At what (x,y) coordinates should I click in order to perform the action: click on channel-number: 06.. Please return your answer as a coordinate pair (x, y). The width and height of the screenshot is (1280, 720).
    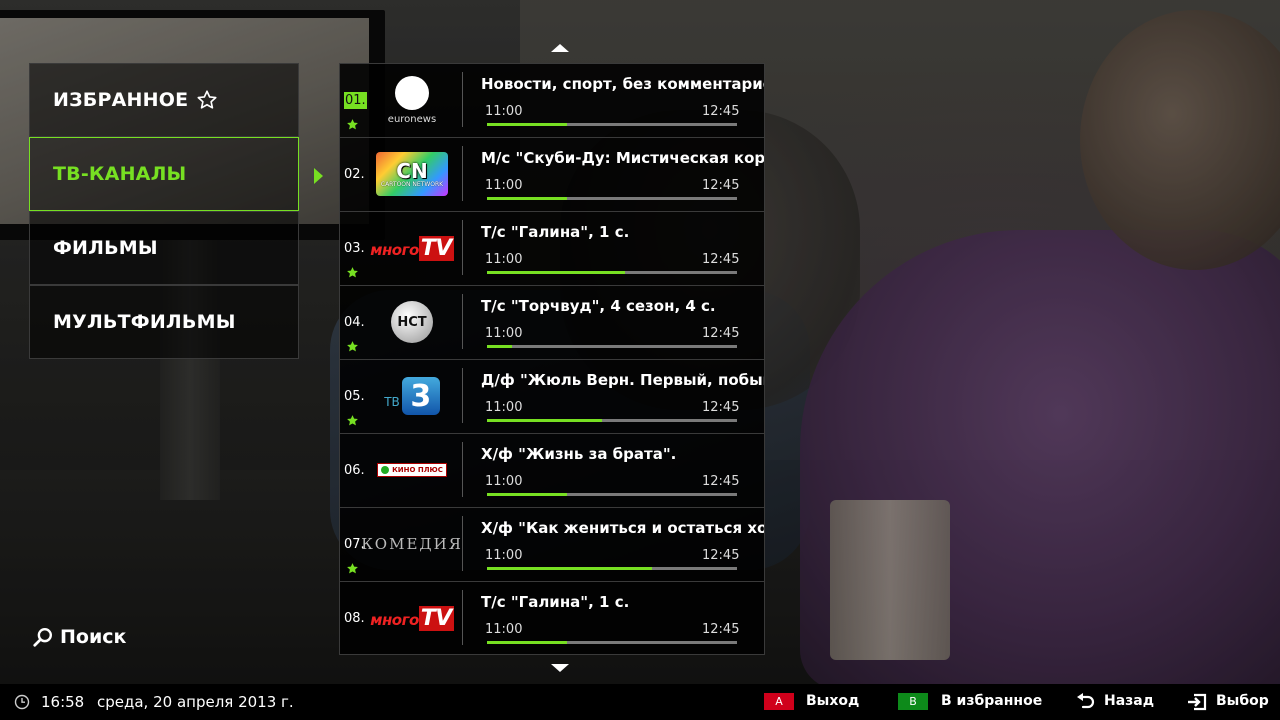
    Looking at the image, I should click on (354, 470).